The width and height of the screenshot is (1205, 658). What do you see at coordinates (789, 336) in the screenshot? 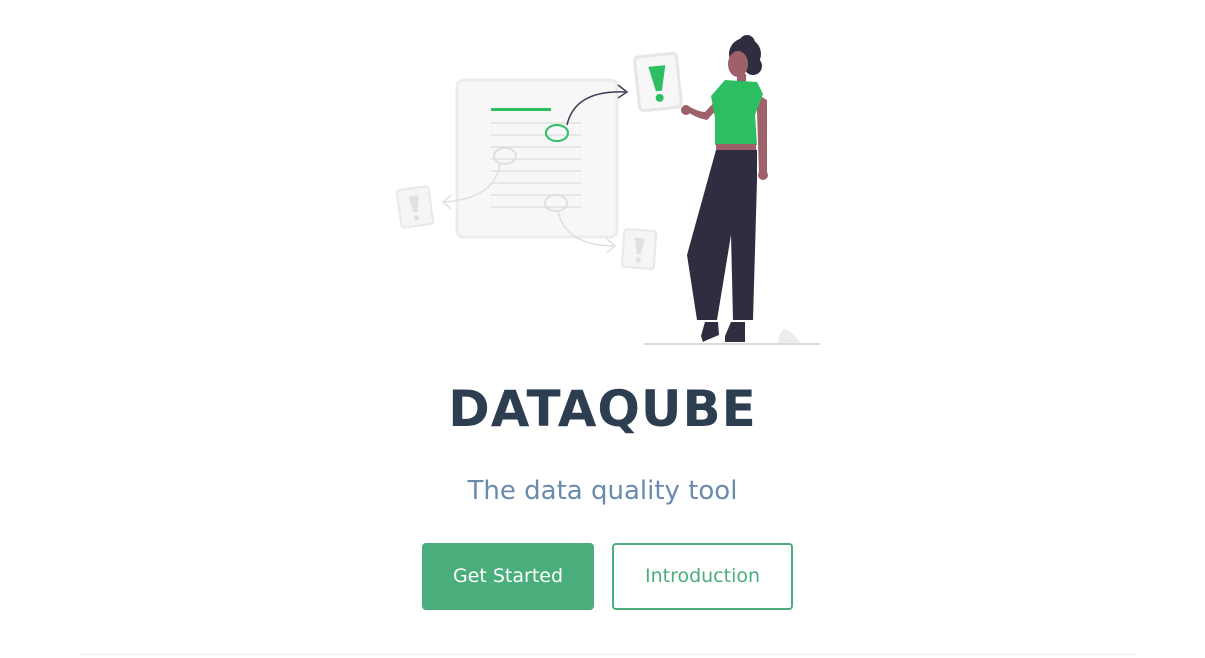
I see `leaf-decoration` at bounding box center [789, 336].